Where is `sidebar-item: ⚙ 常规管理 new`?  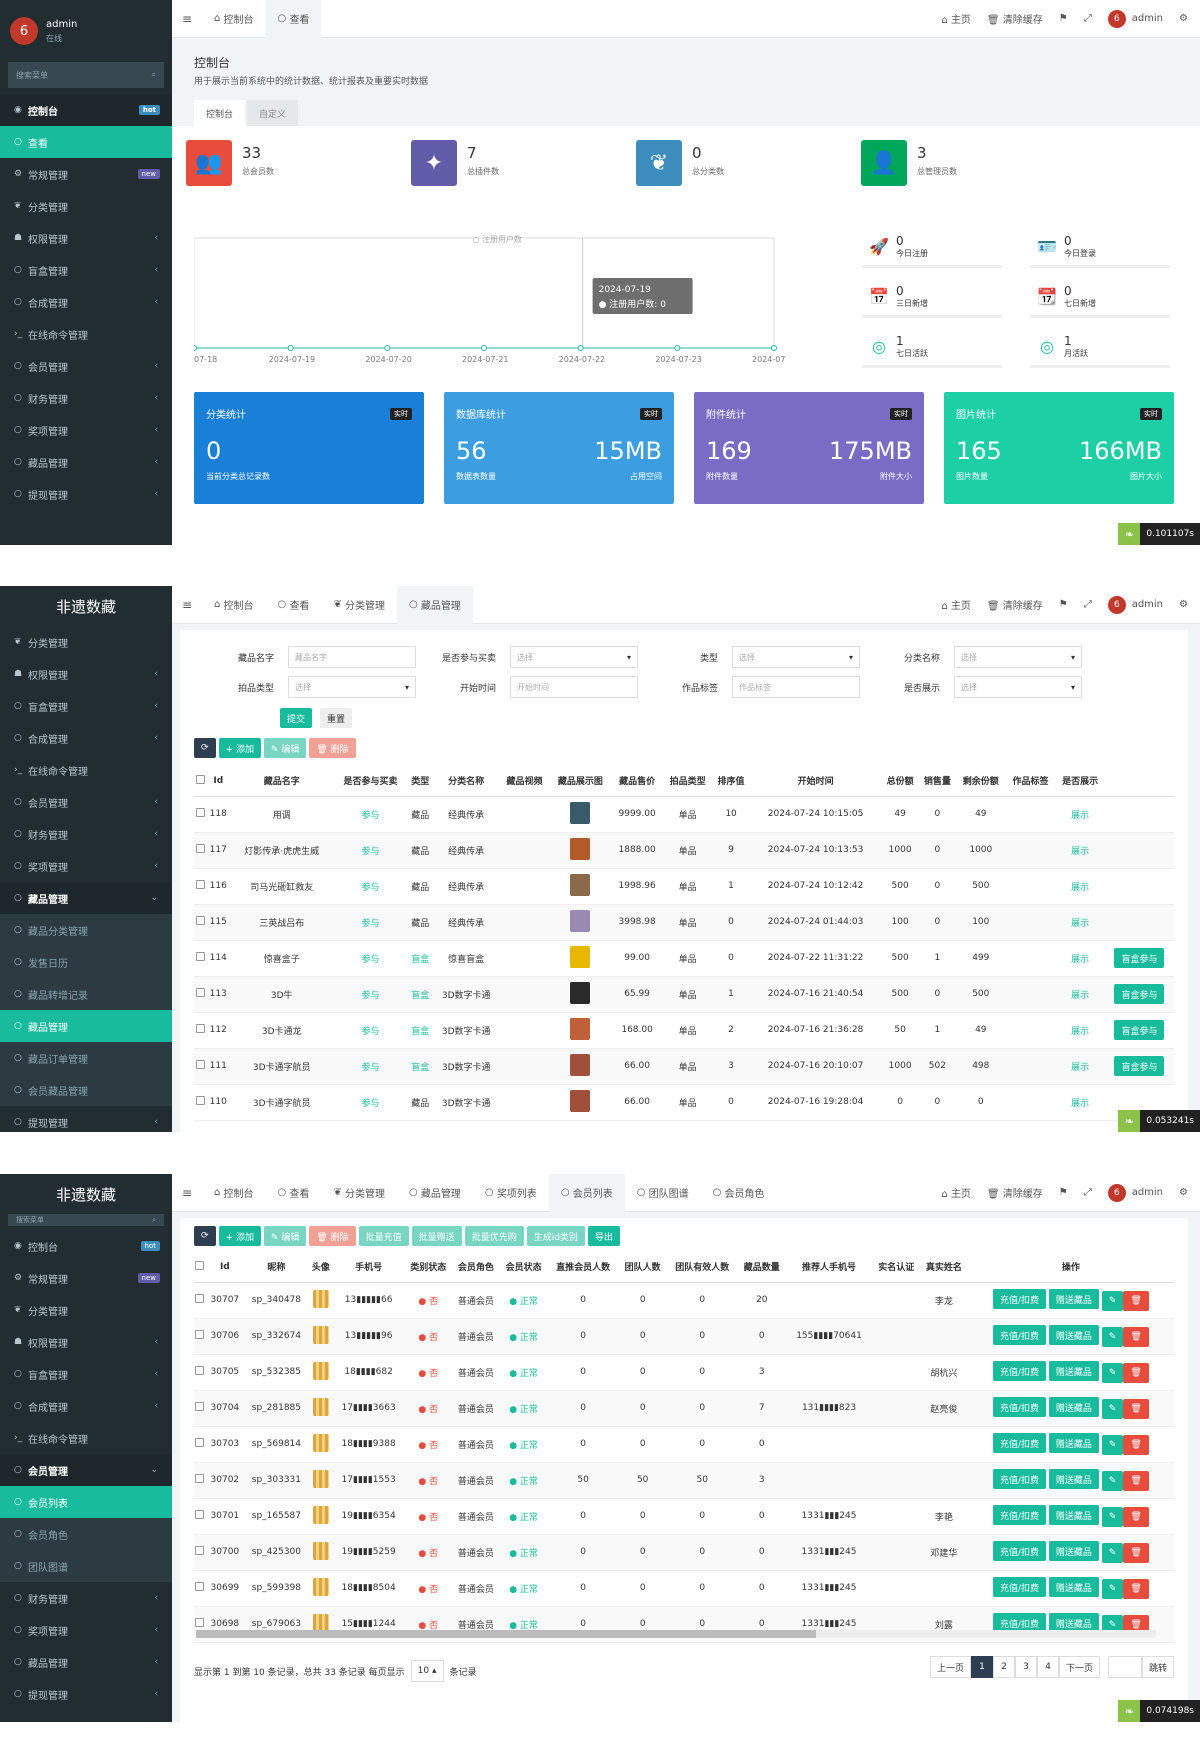 sidebar-item: ⚙ 常规管理 new is located at coordinates (86, 174).